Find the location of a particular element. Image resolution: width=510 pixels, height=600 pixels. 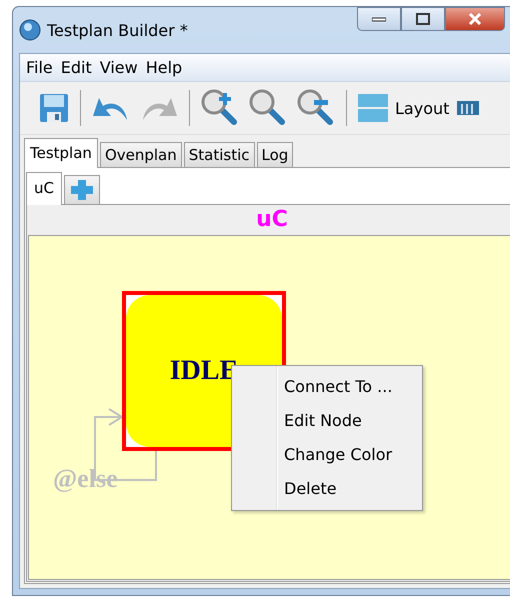

maximize-icon is located at coordinates (423, 19).